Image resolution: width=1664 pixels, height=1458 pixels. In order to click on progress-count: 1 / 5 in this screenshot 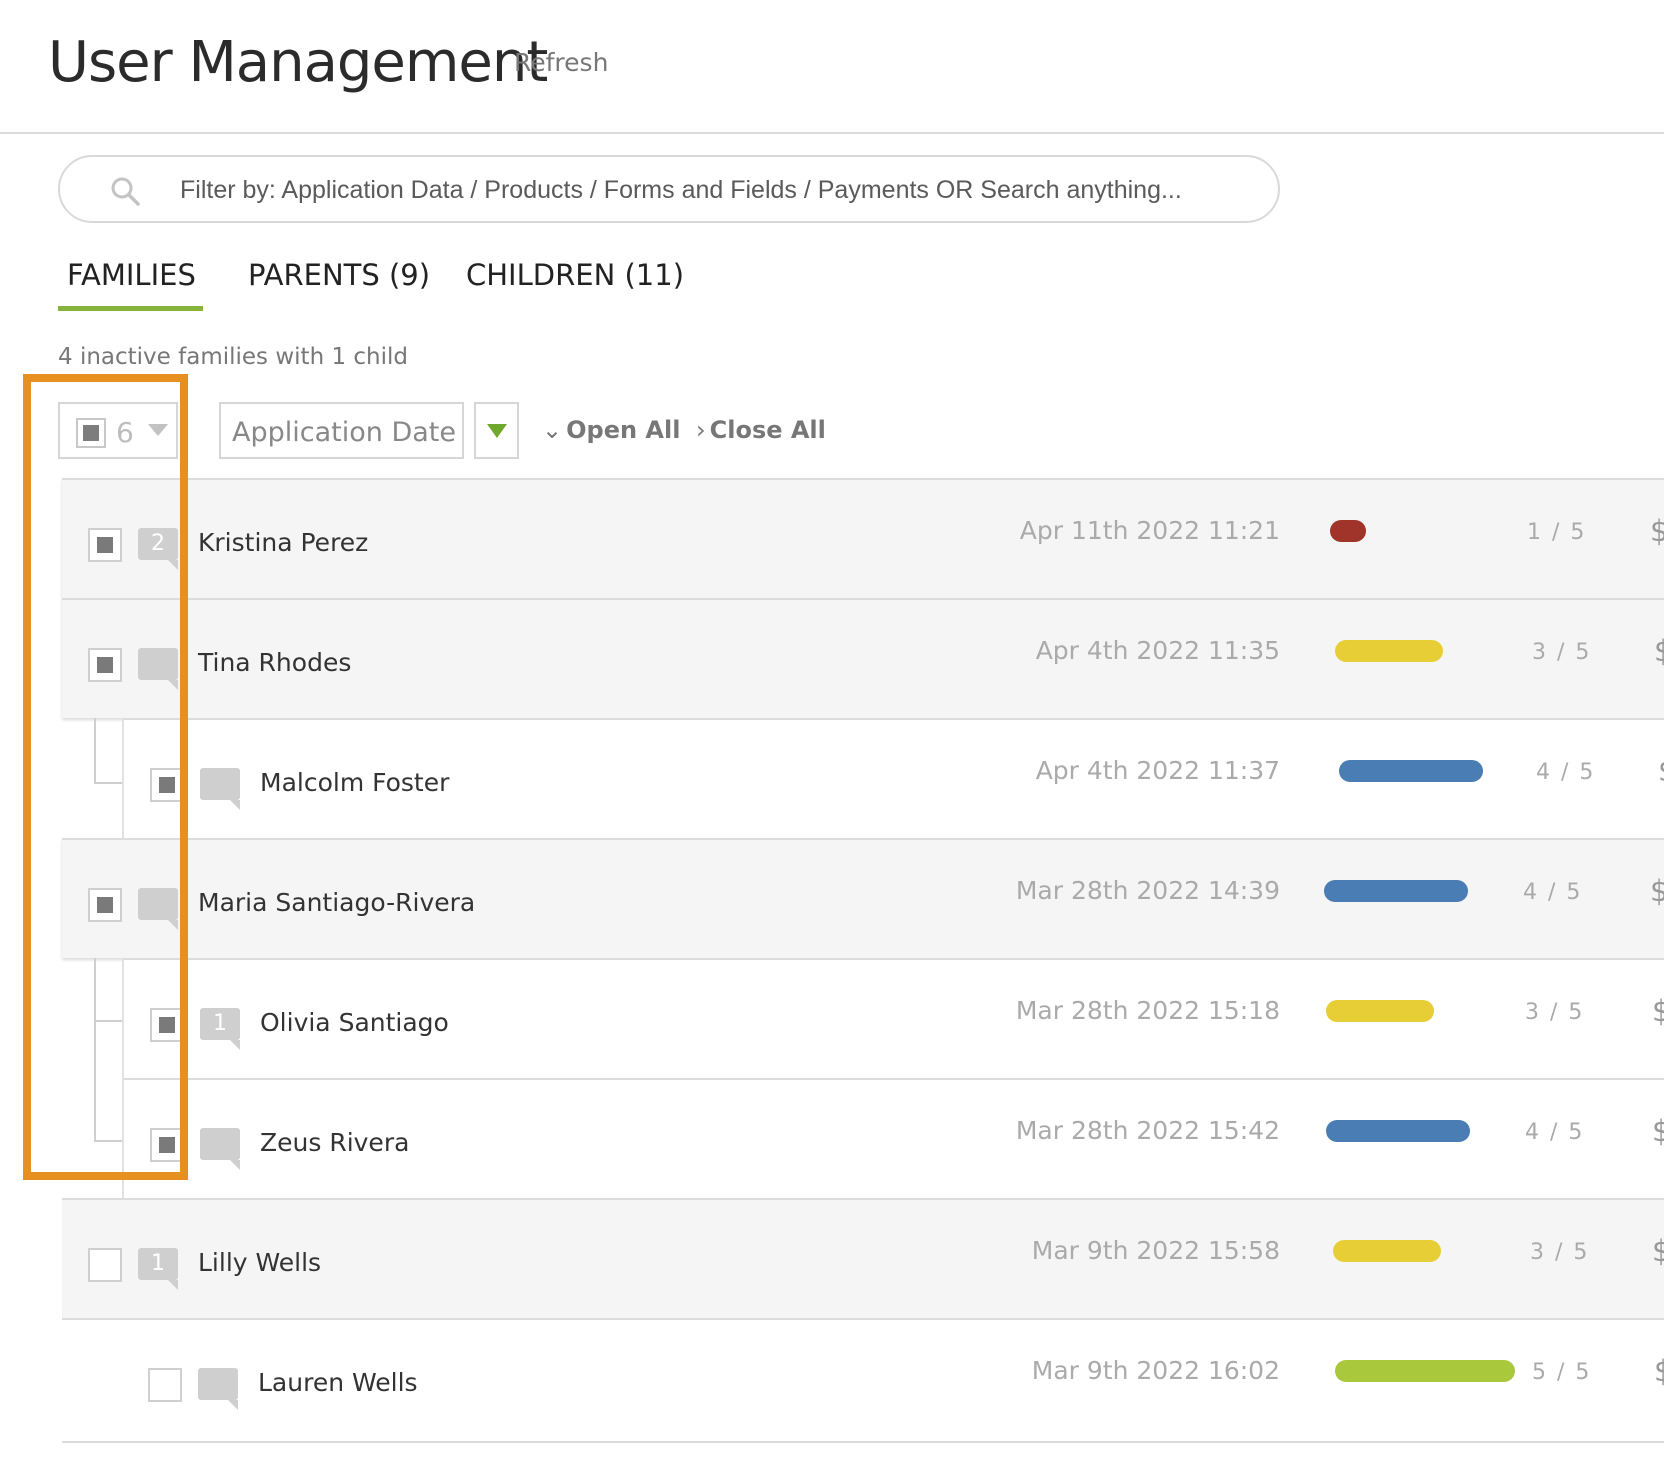, I will do `click(1557, 532)`.